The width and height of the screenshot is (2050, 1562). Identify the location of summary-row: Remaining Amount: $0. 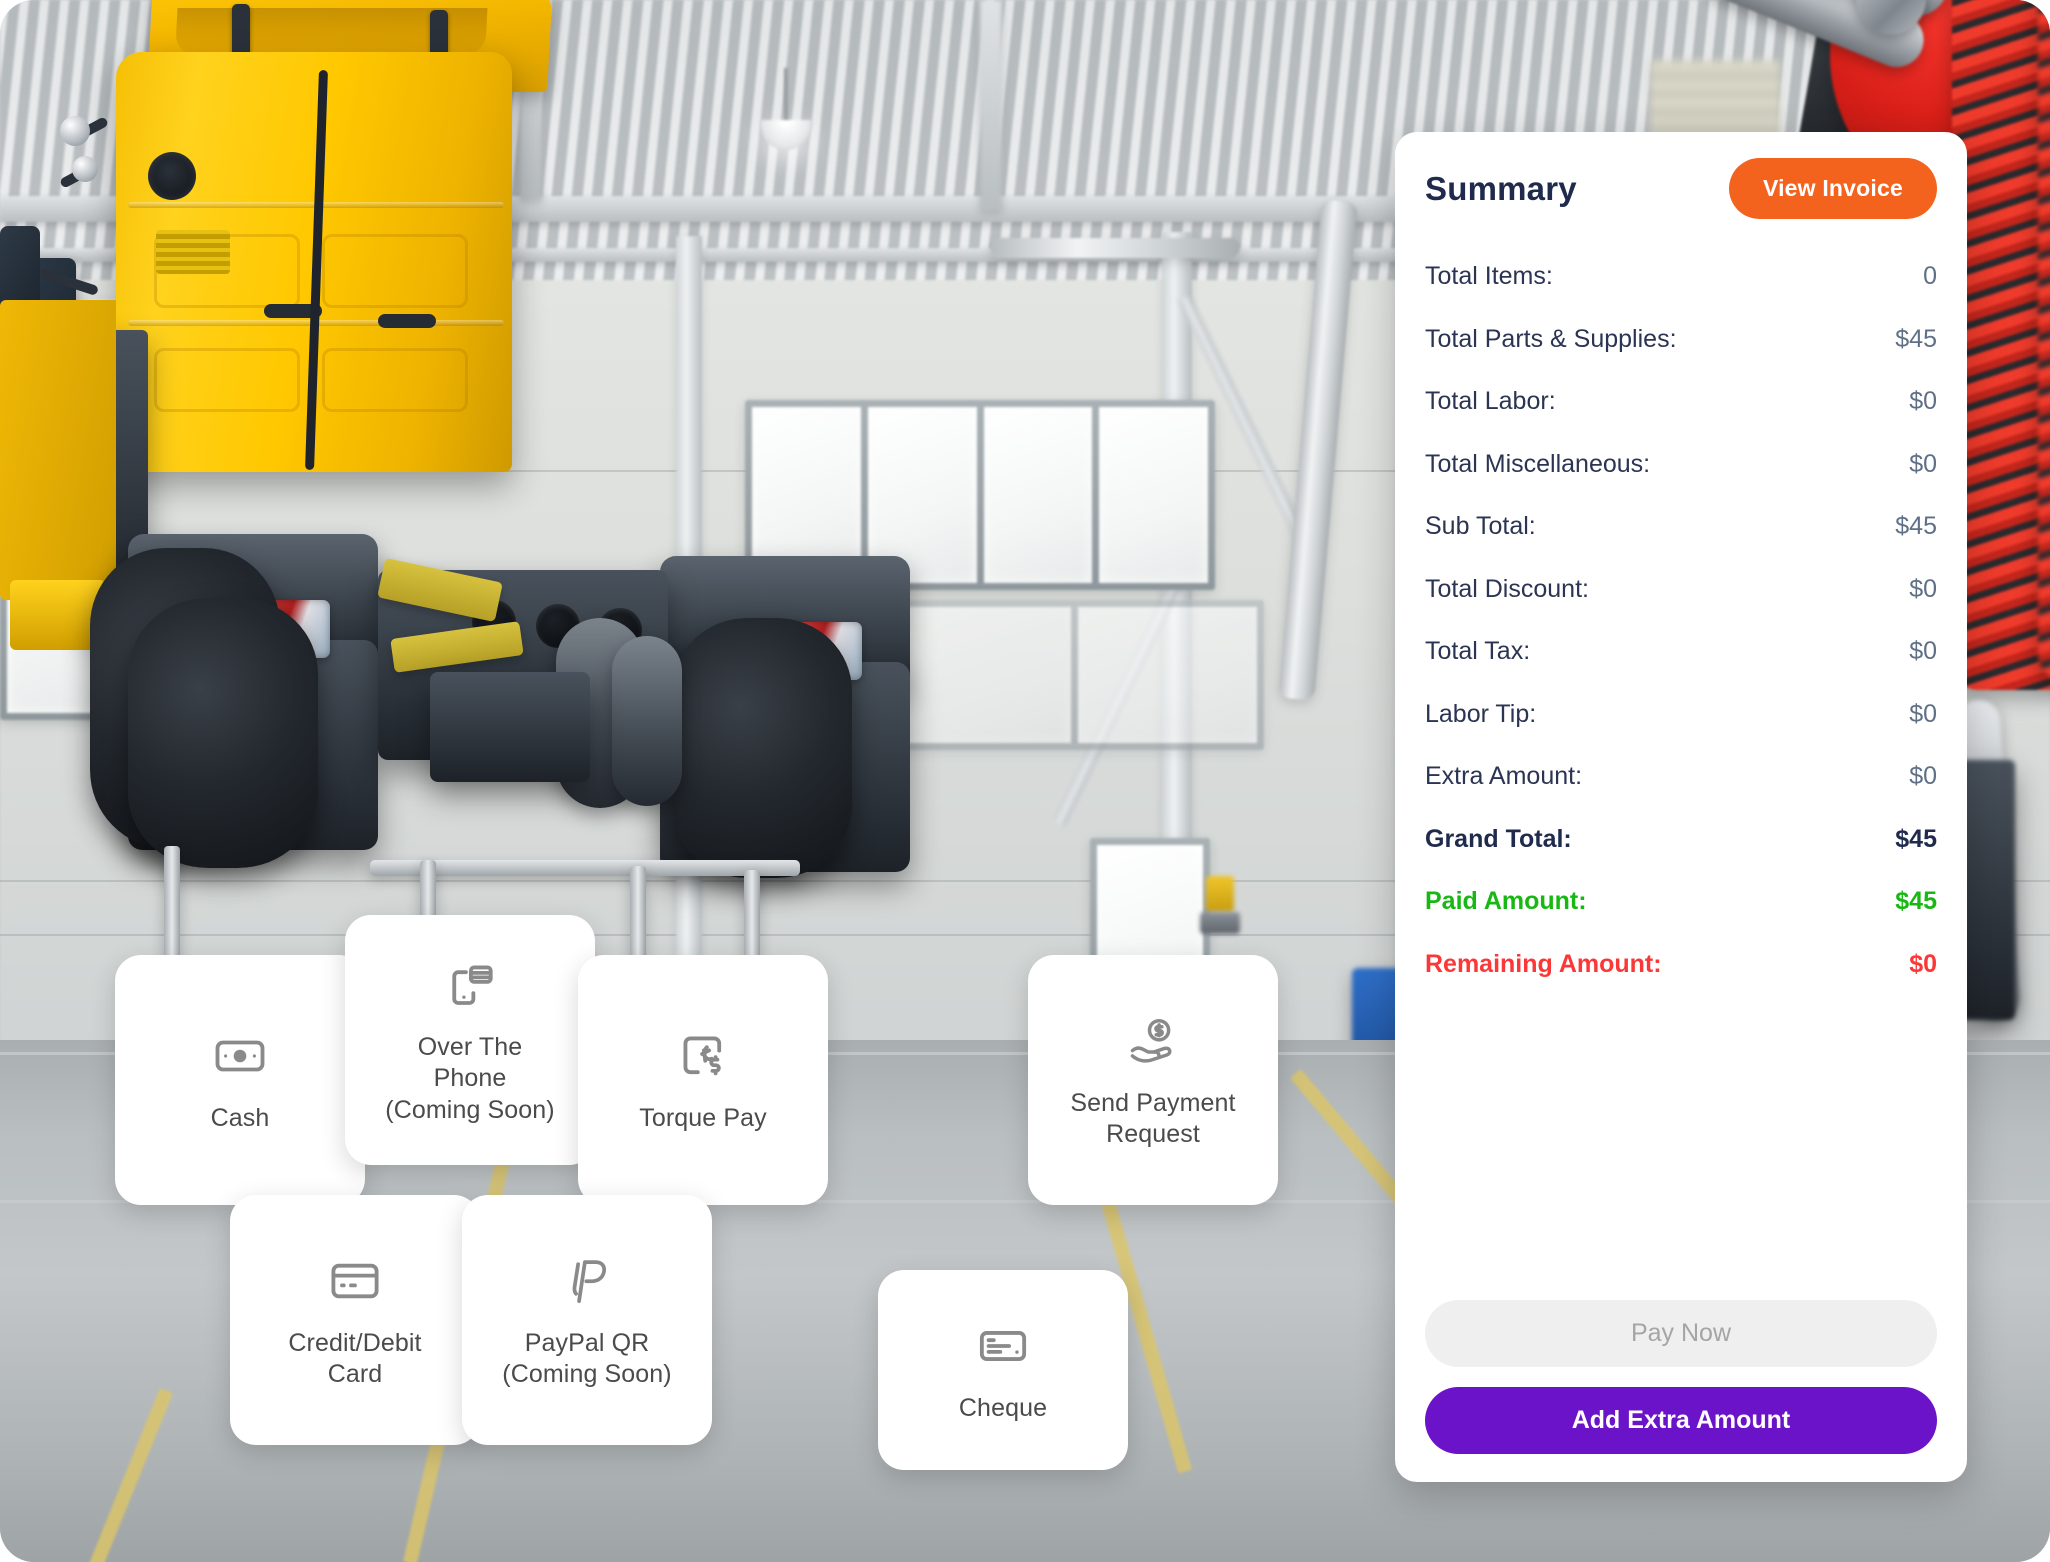
(1681, 964).